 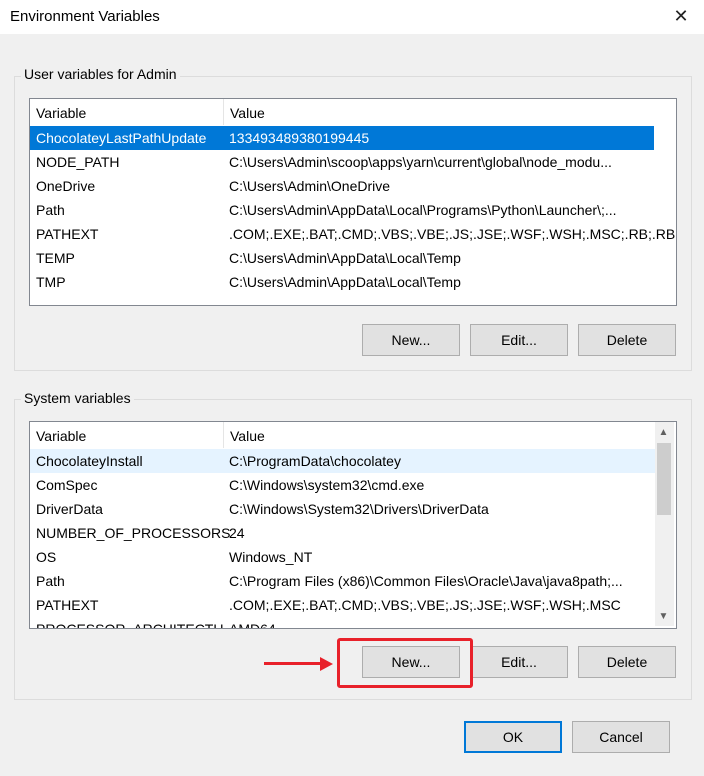 I want to click on window-title: Environment Variables, so click(x=85, y=16).